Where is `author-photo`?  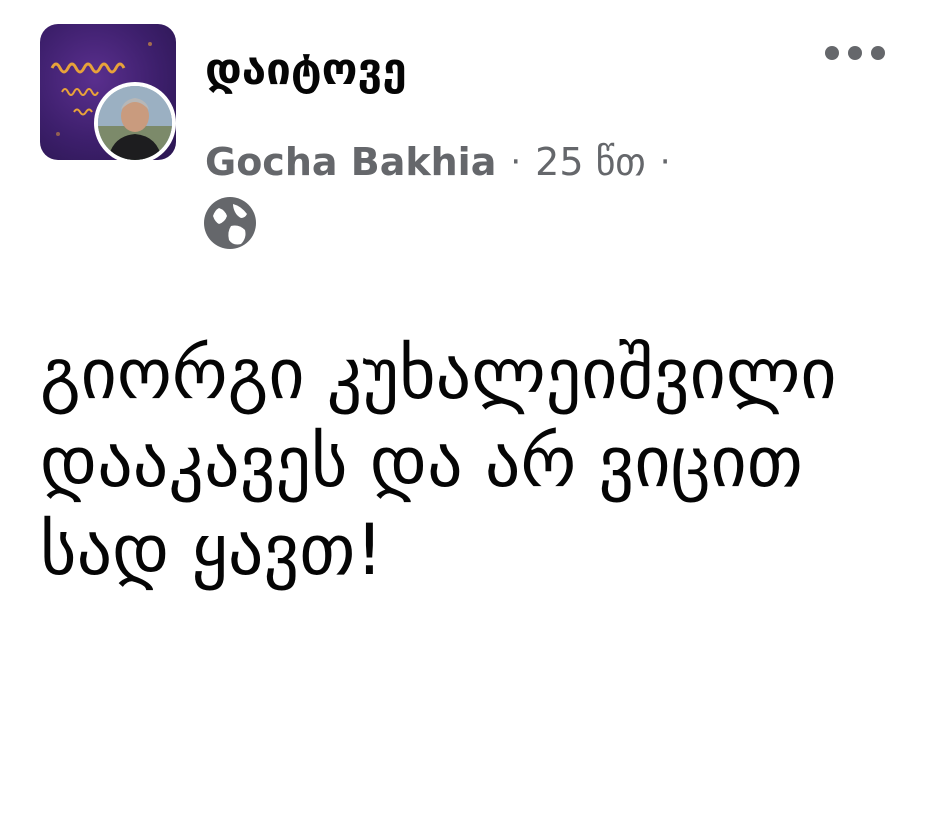 author-photo is located at coordinates (135, 123).